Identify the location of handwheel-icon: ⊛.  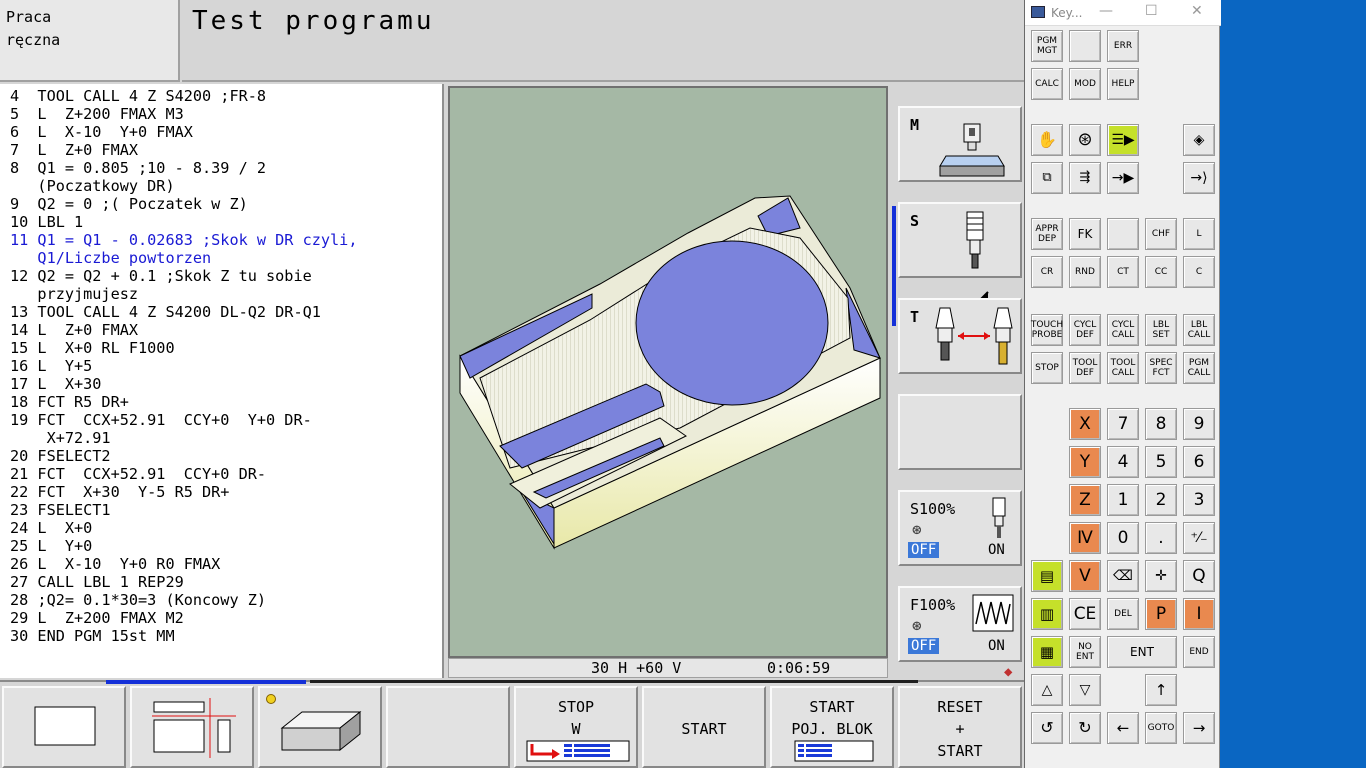
(1085, 140).